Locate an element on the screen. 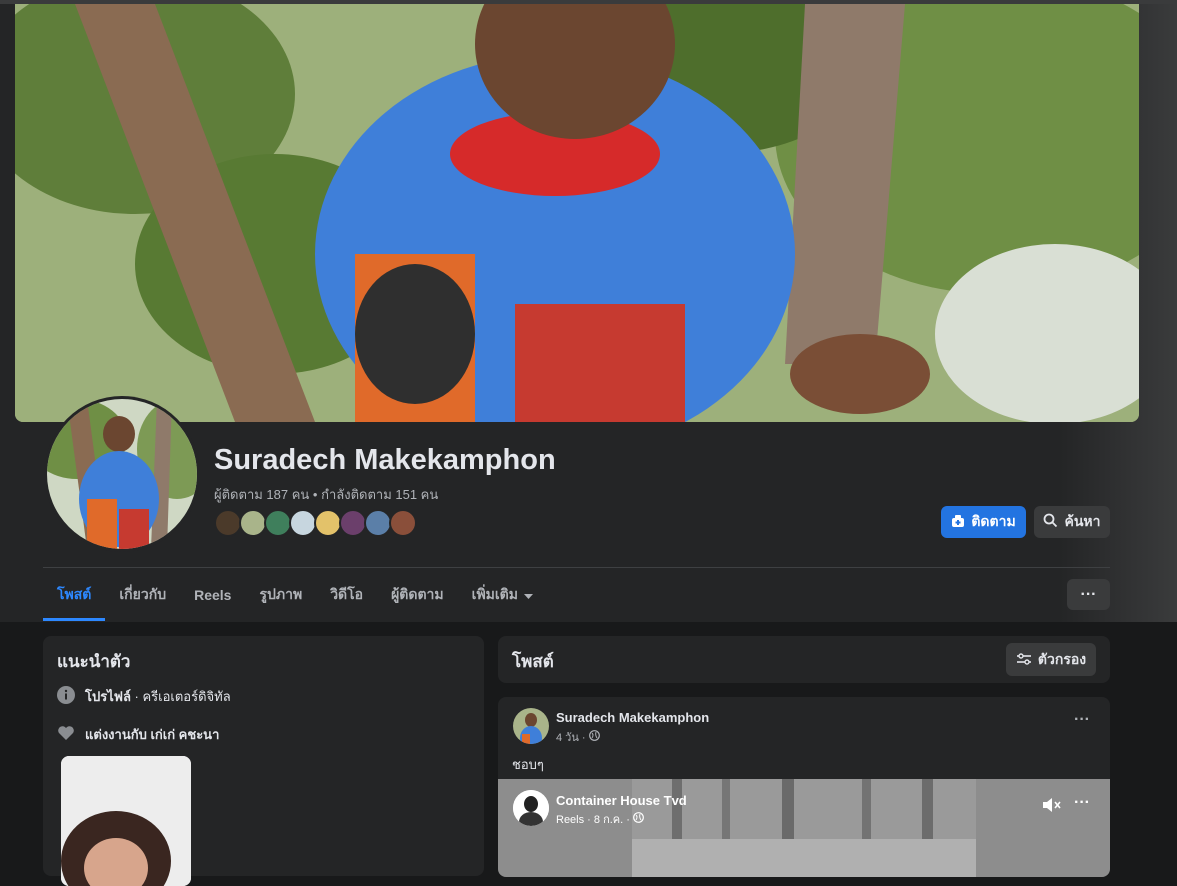  reel-author-avatar is located at coordinates (531, 808).